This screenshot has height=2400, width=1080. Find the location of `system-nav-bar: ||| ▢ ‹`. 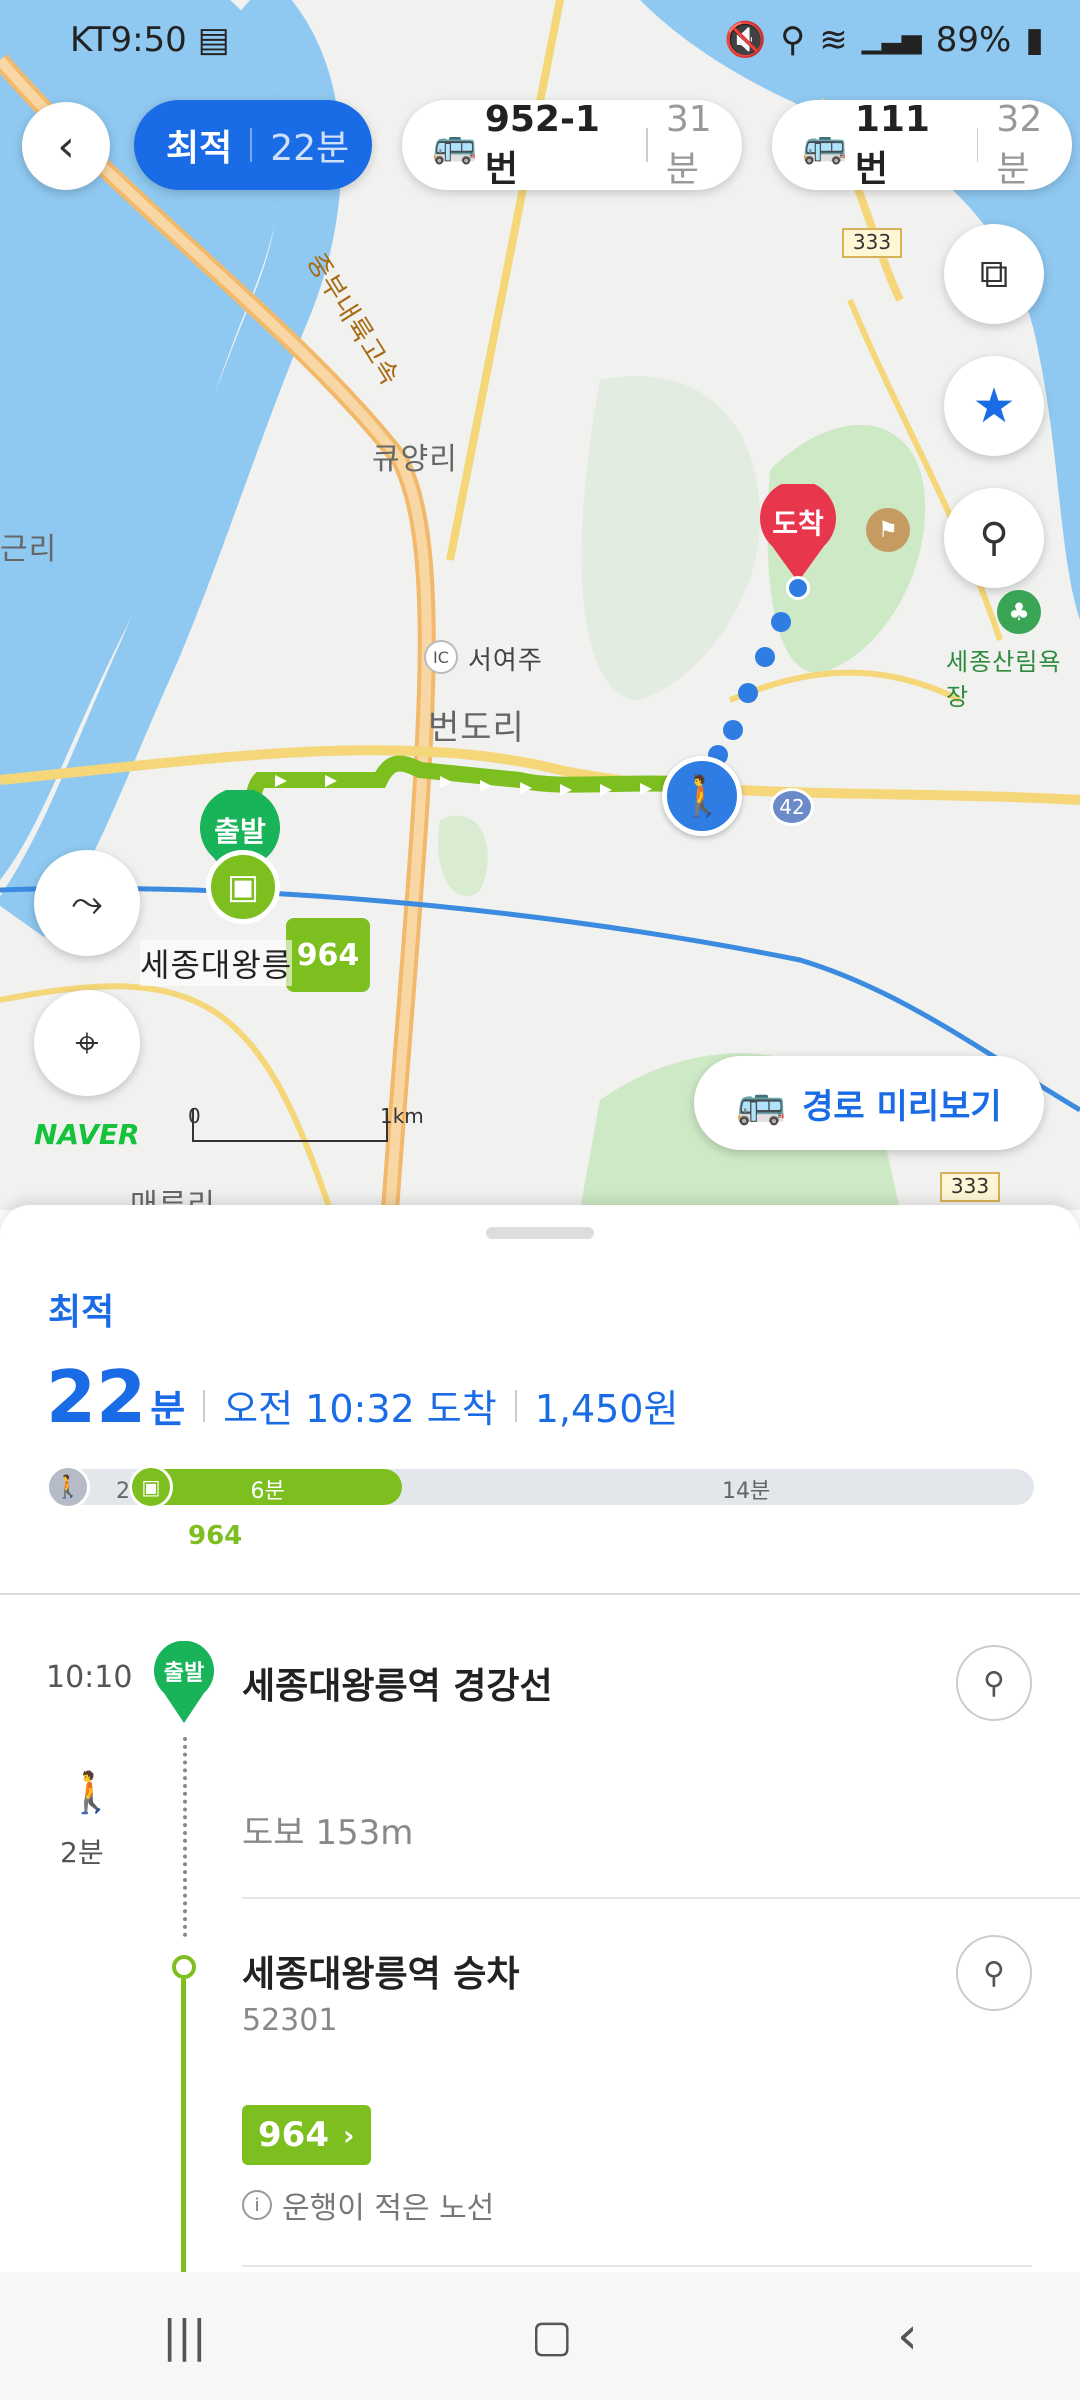

system-nav-bar: ||| ▢ ‹ is located at coordinates (540, 2336).